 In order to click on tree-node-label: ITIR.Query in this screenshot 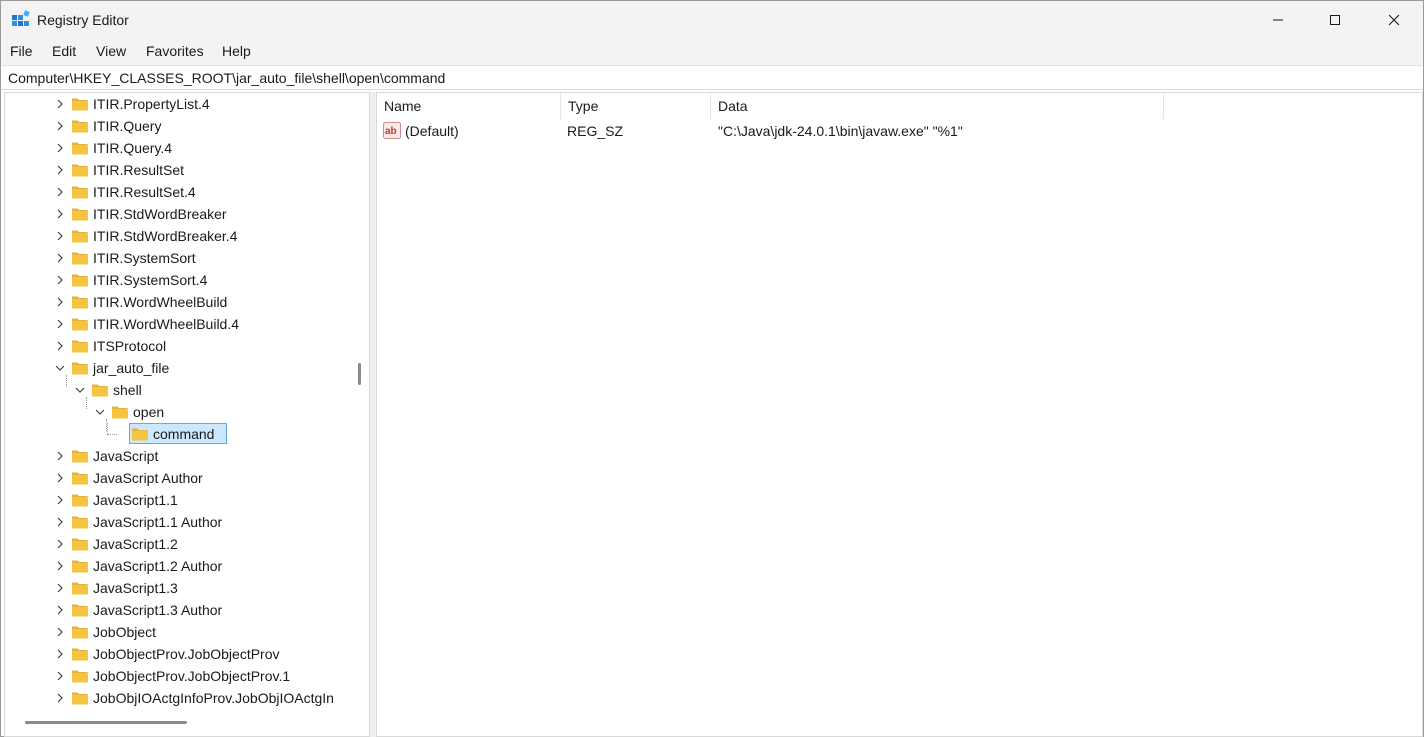, I will do `click(127, 126)`.